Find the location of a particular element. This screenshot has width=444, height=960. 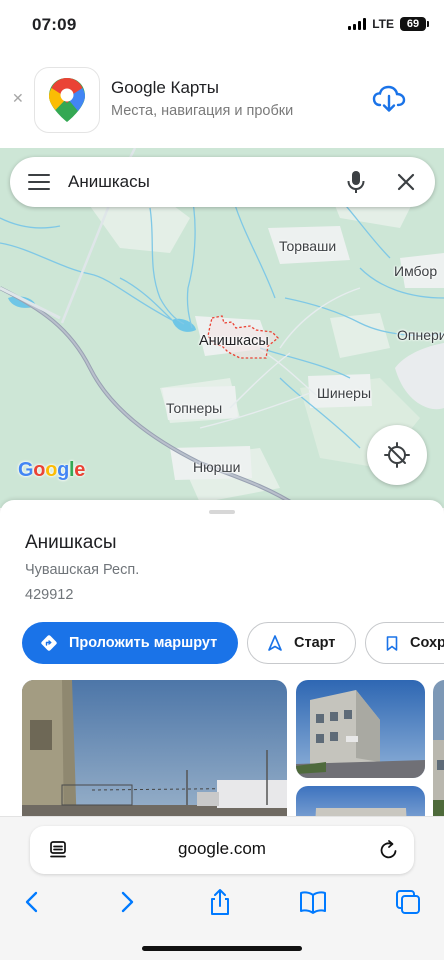

street-photo-image is located at coordinates (154, 750).